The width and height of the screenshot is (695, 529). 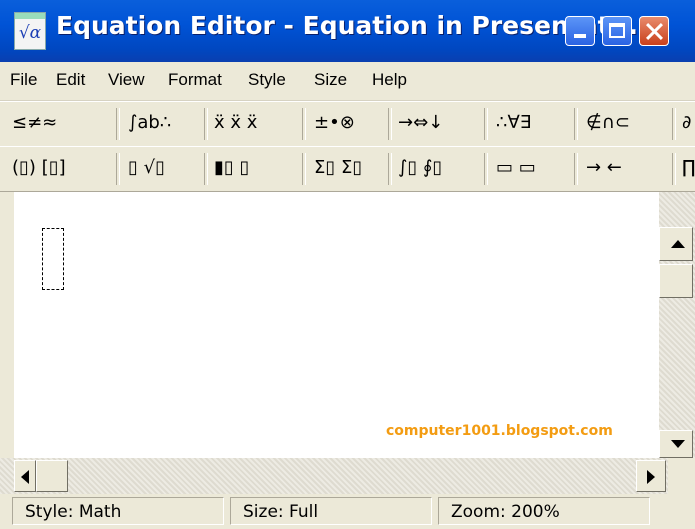 What do you see at coordinates (331, 511) in the screenshot?
I see `status-size: Size: Full` at bounding box center [331, 511].